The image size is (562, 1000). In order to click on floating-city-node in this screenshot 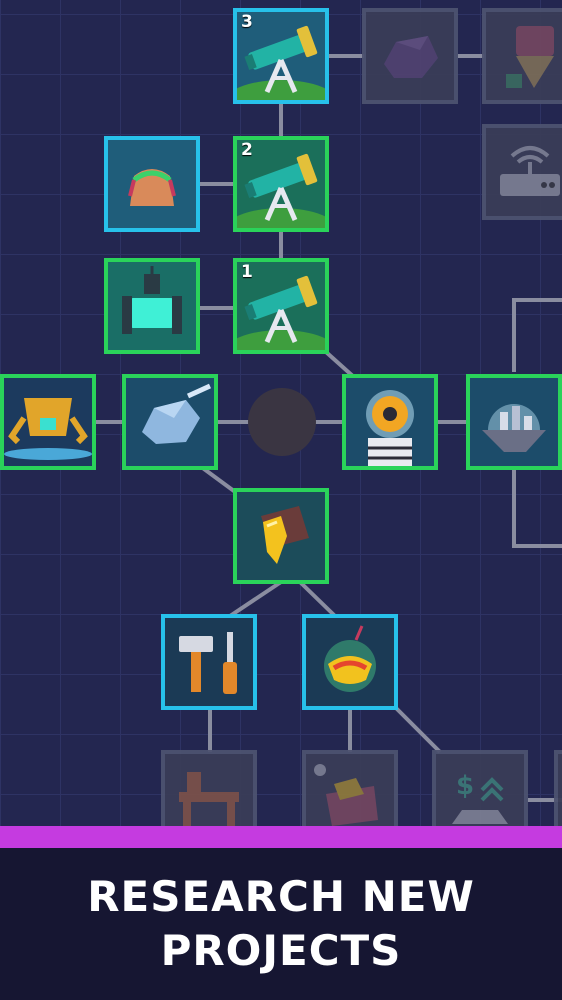, I will do `click(514, 422)`.